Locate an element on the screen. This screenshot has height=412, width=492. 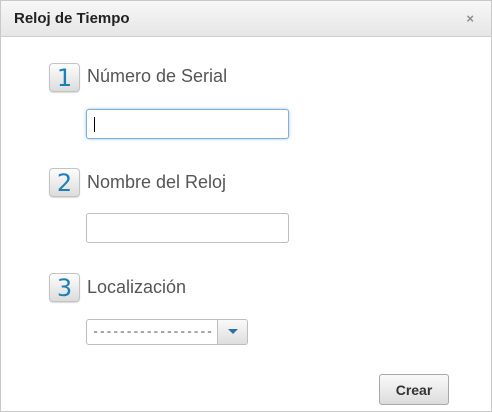
location-select: ------------------------ is located at coordinates (167, 332).